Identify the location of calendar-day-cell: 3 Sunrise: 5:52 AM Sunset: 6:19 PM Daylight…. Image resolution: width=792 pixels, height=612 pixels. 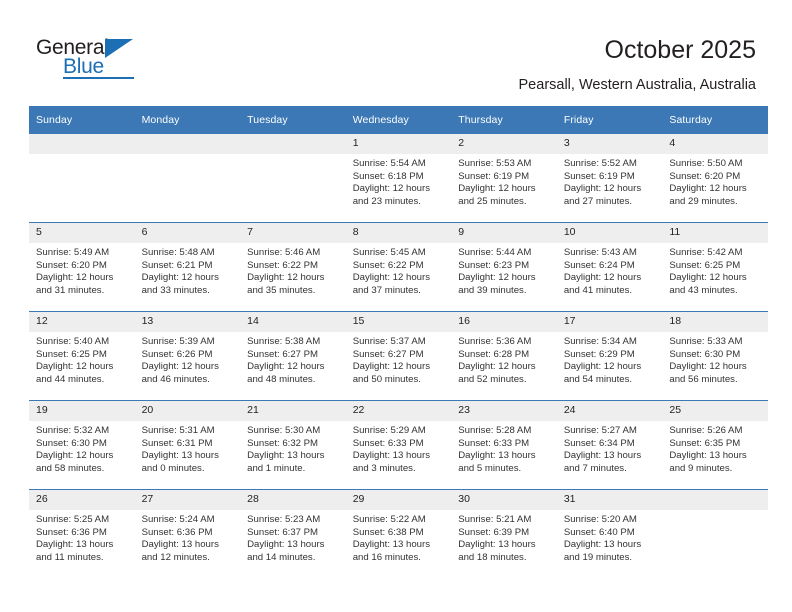
(609, 178).